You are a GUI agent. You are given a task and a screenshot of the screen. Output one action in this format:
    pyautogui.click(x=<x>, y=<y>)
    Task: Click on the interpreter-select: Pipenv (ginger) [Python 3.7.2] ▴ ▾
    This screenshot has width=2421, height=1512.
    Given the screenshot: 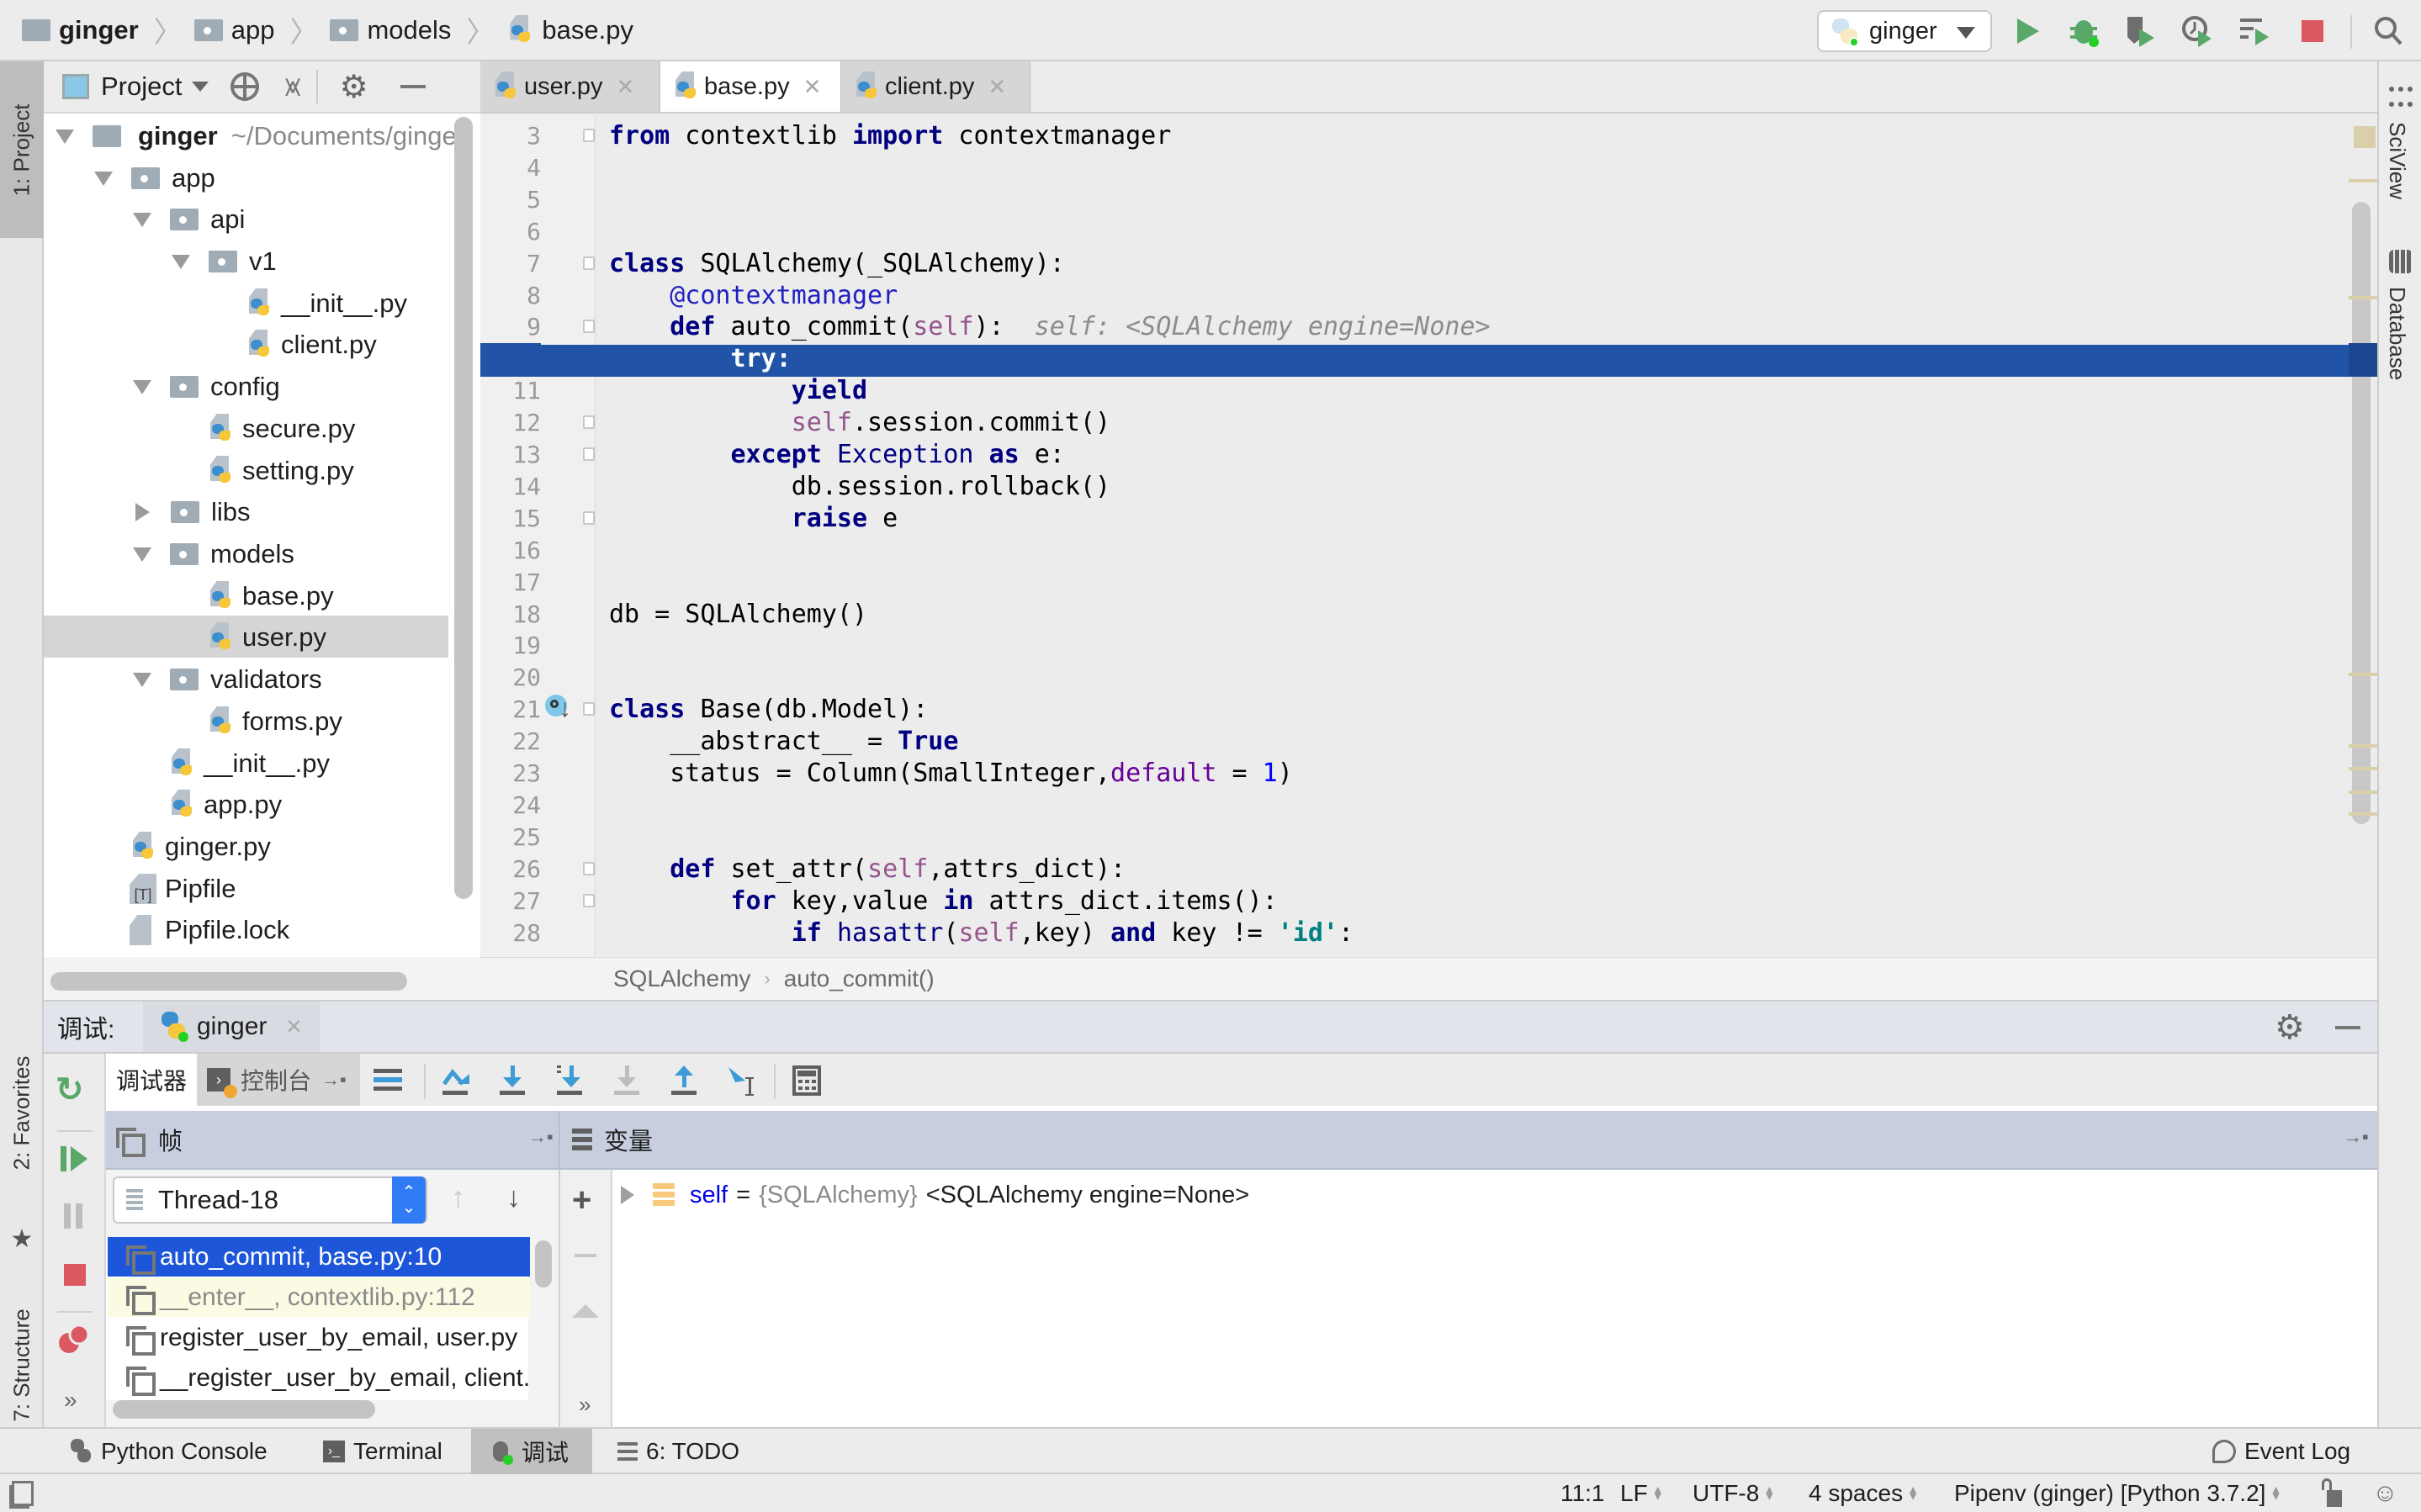 What is the action you would take?
    pyautogui.click(x=2117, y=1493)
    